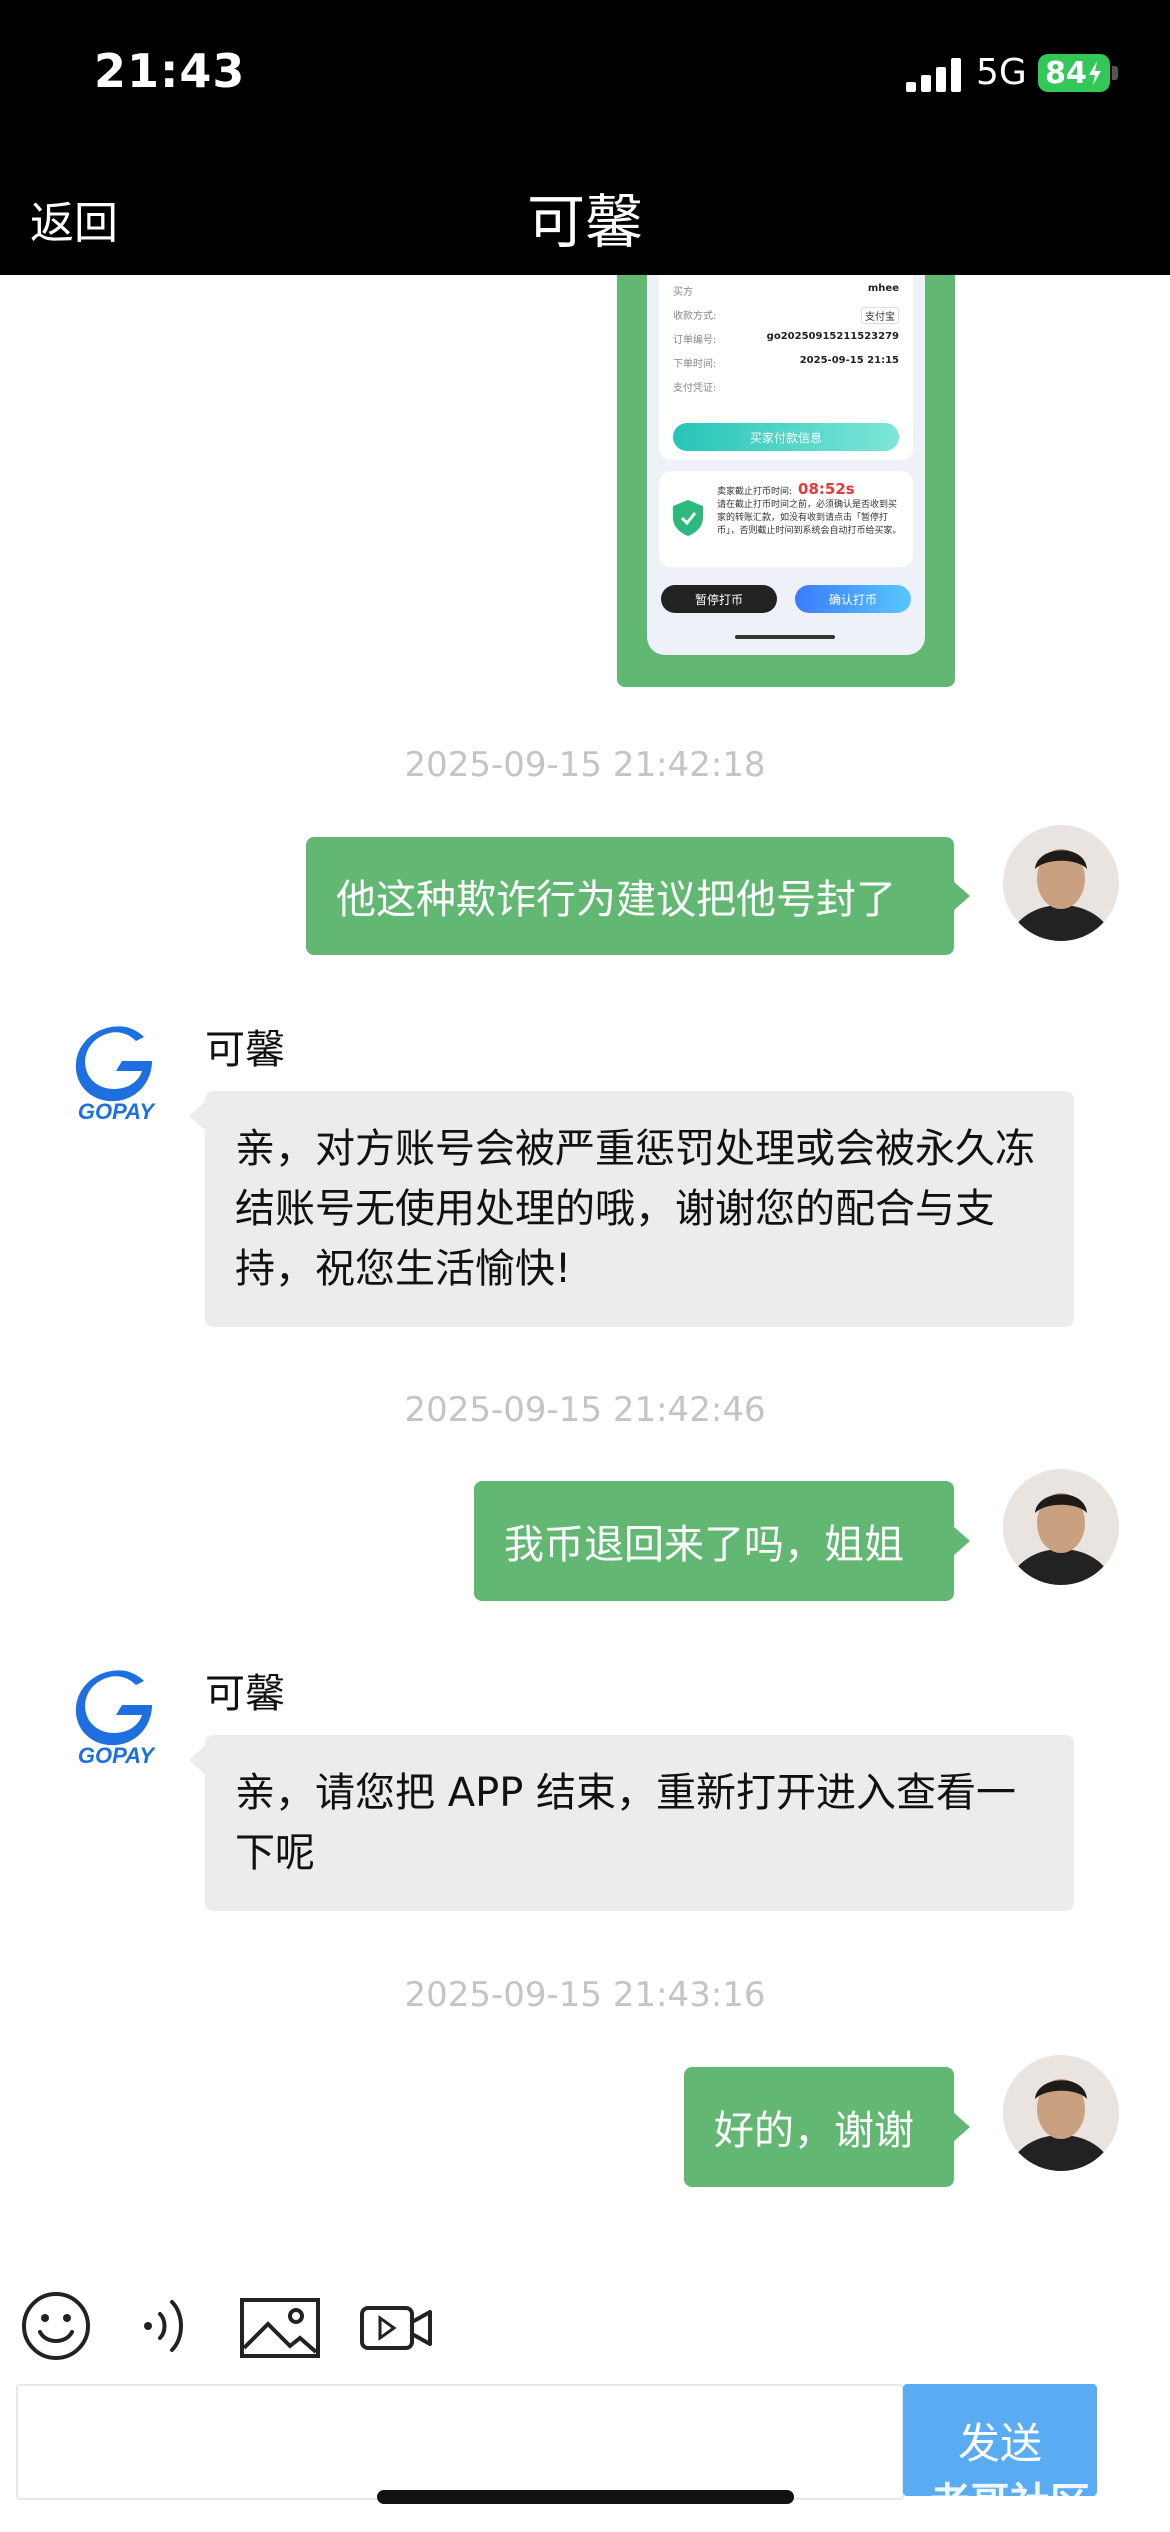 The height and width of the screenshot is (2532, 1170). Describe the element at coordinates (585, 1410) in the screenshot. I see `message-timestamp: 2025-09-15 21:42:46` at that location.